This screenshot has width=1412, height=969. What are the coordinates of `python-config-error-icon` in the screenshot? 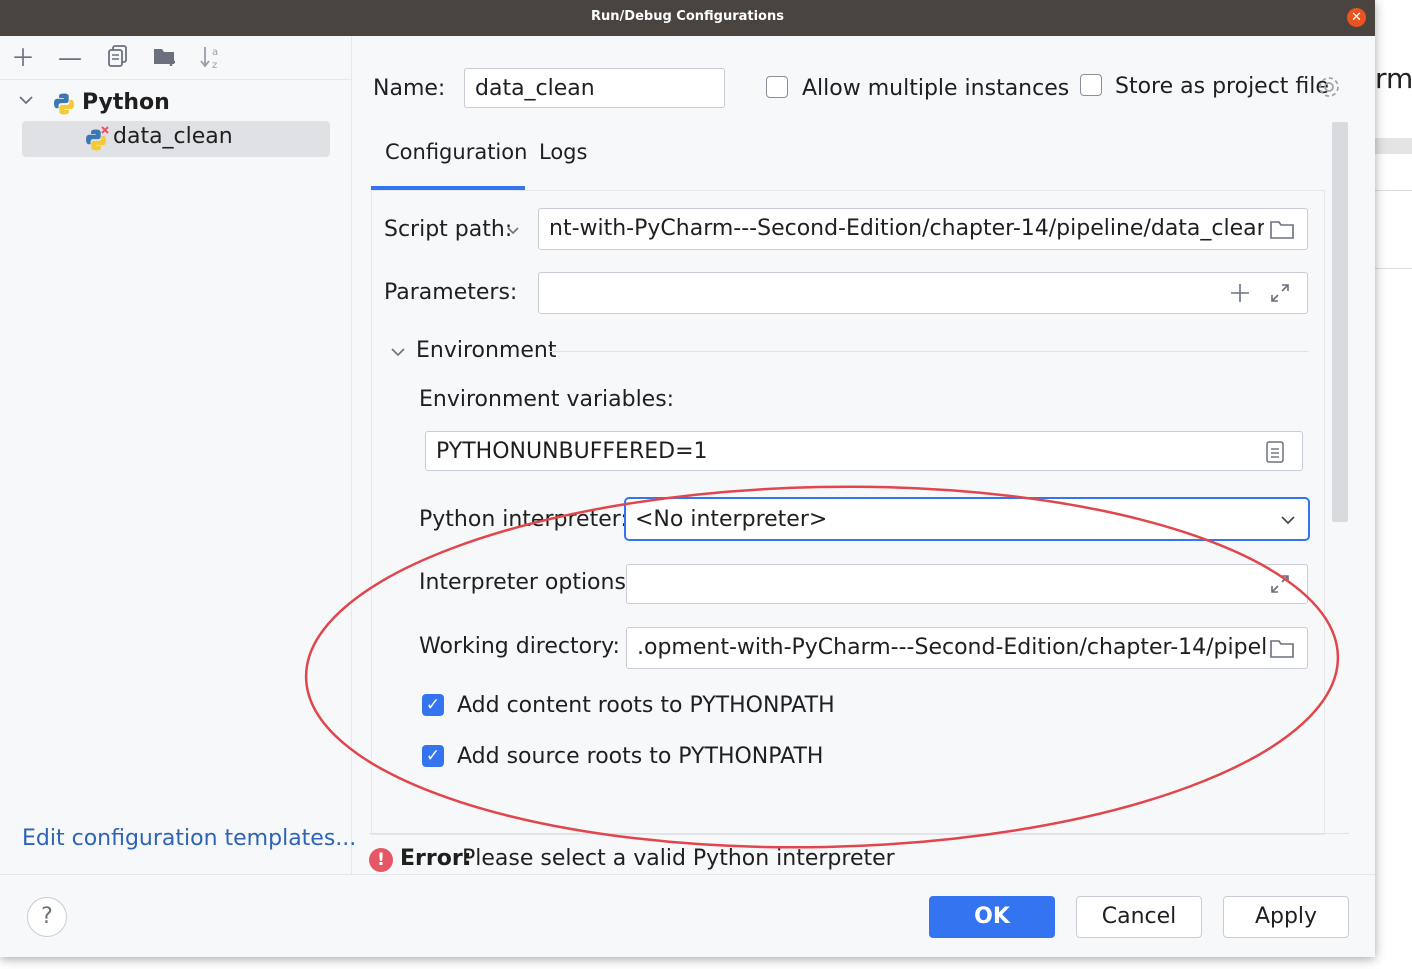 It's located at (96, 138).